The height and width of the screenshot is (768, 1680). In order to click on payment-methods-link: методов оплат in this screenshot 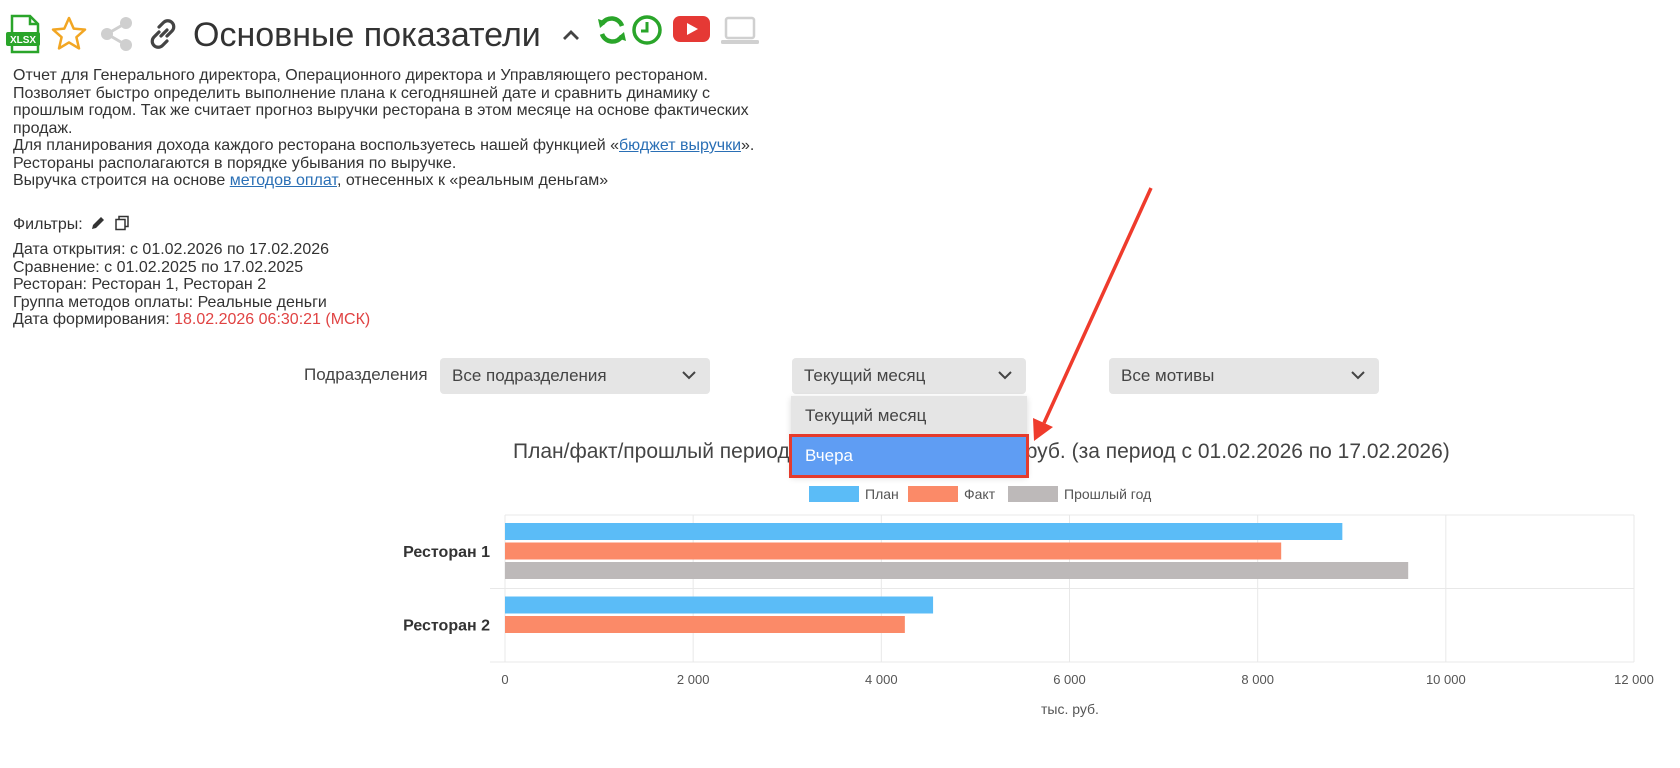, I will do `click(283, 180)`.